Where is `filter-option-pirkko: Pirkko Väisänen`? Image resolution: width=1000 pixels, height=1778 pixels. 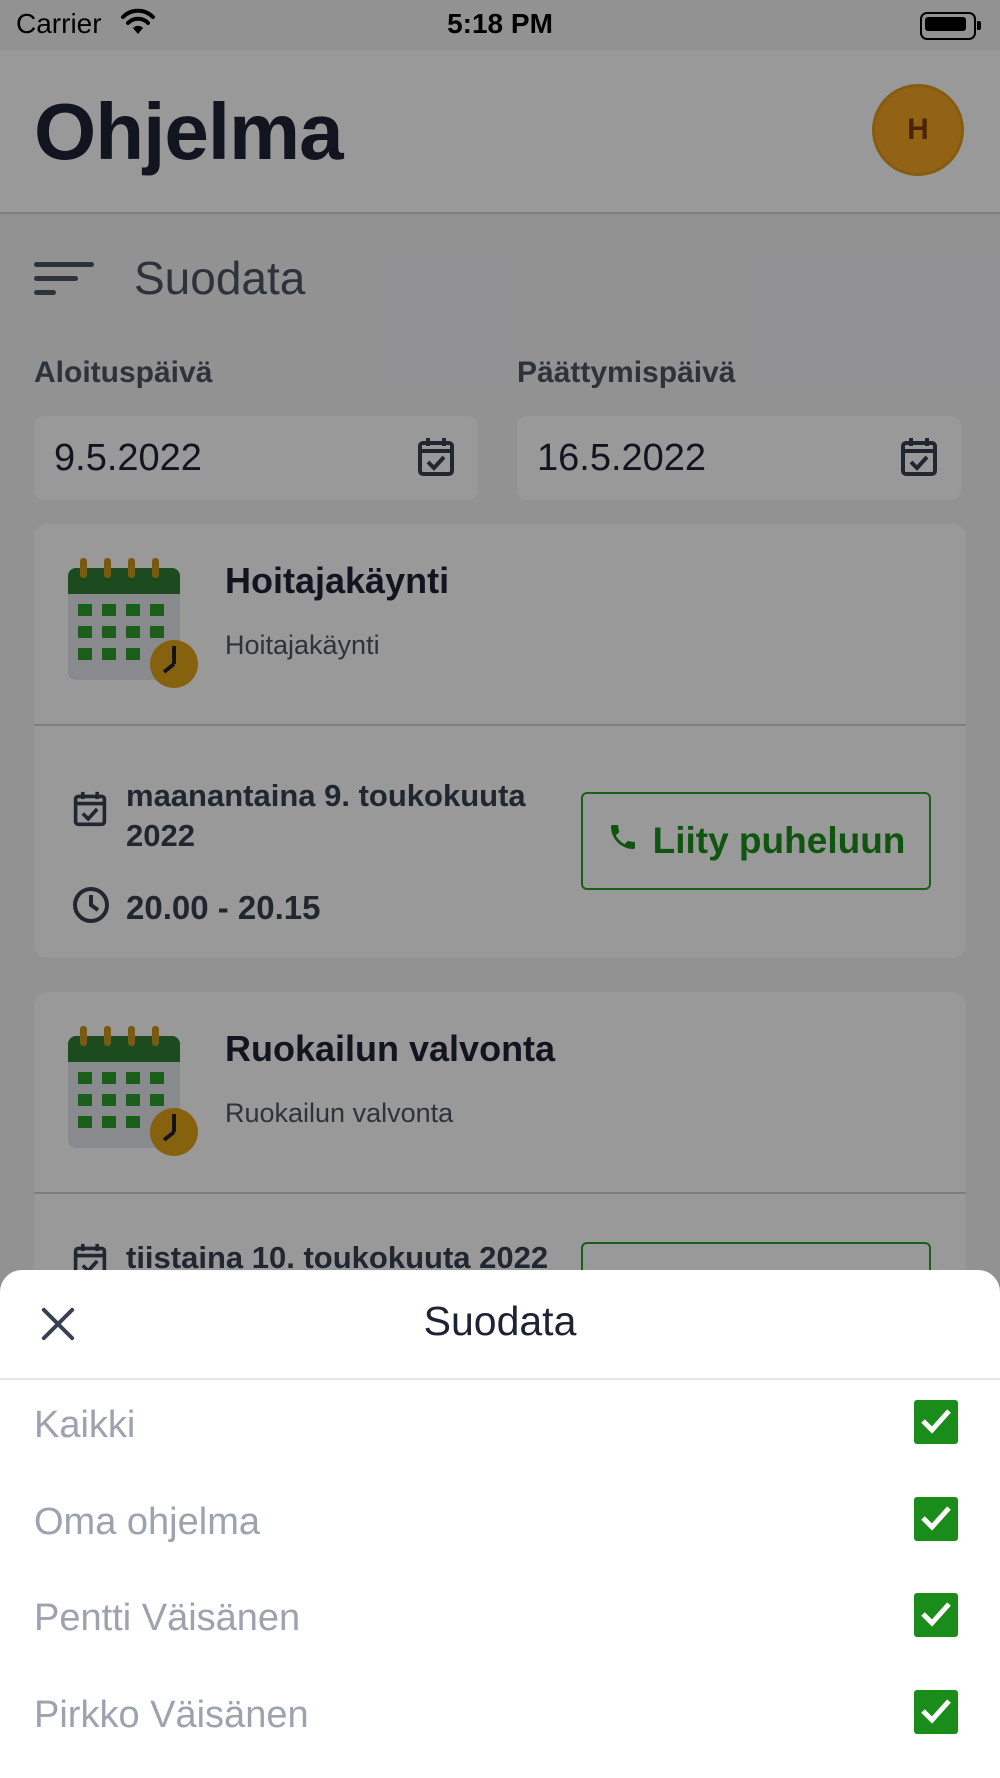 filter-option-pirkko: Pirkko Väisänen is located at coordinates (500, 1718).